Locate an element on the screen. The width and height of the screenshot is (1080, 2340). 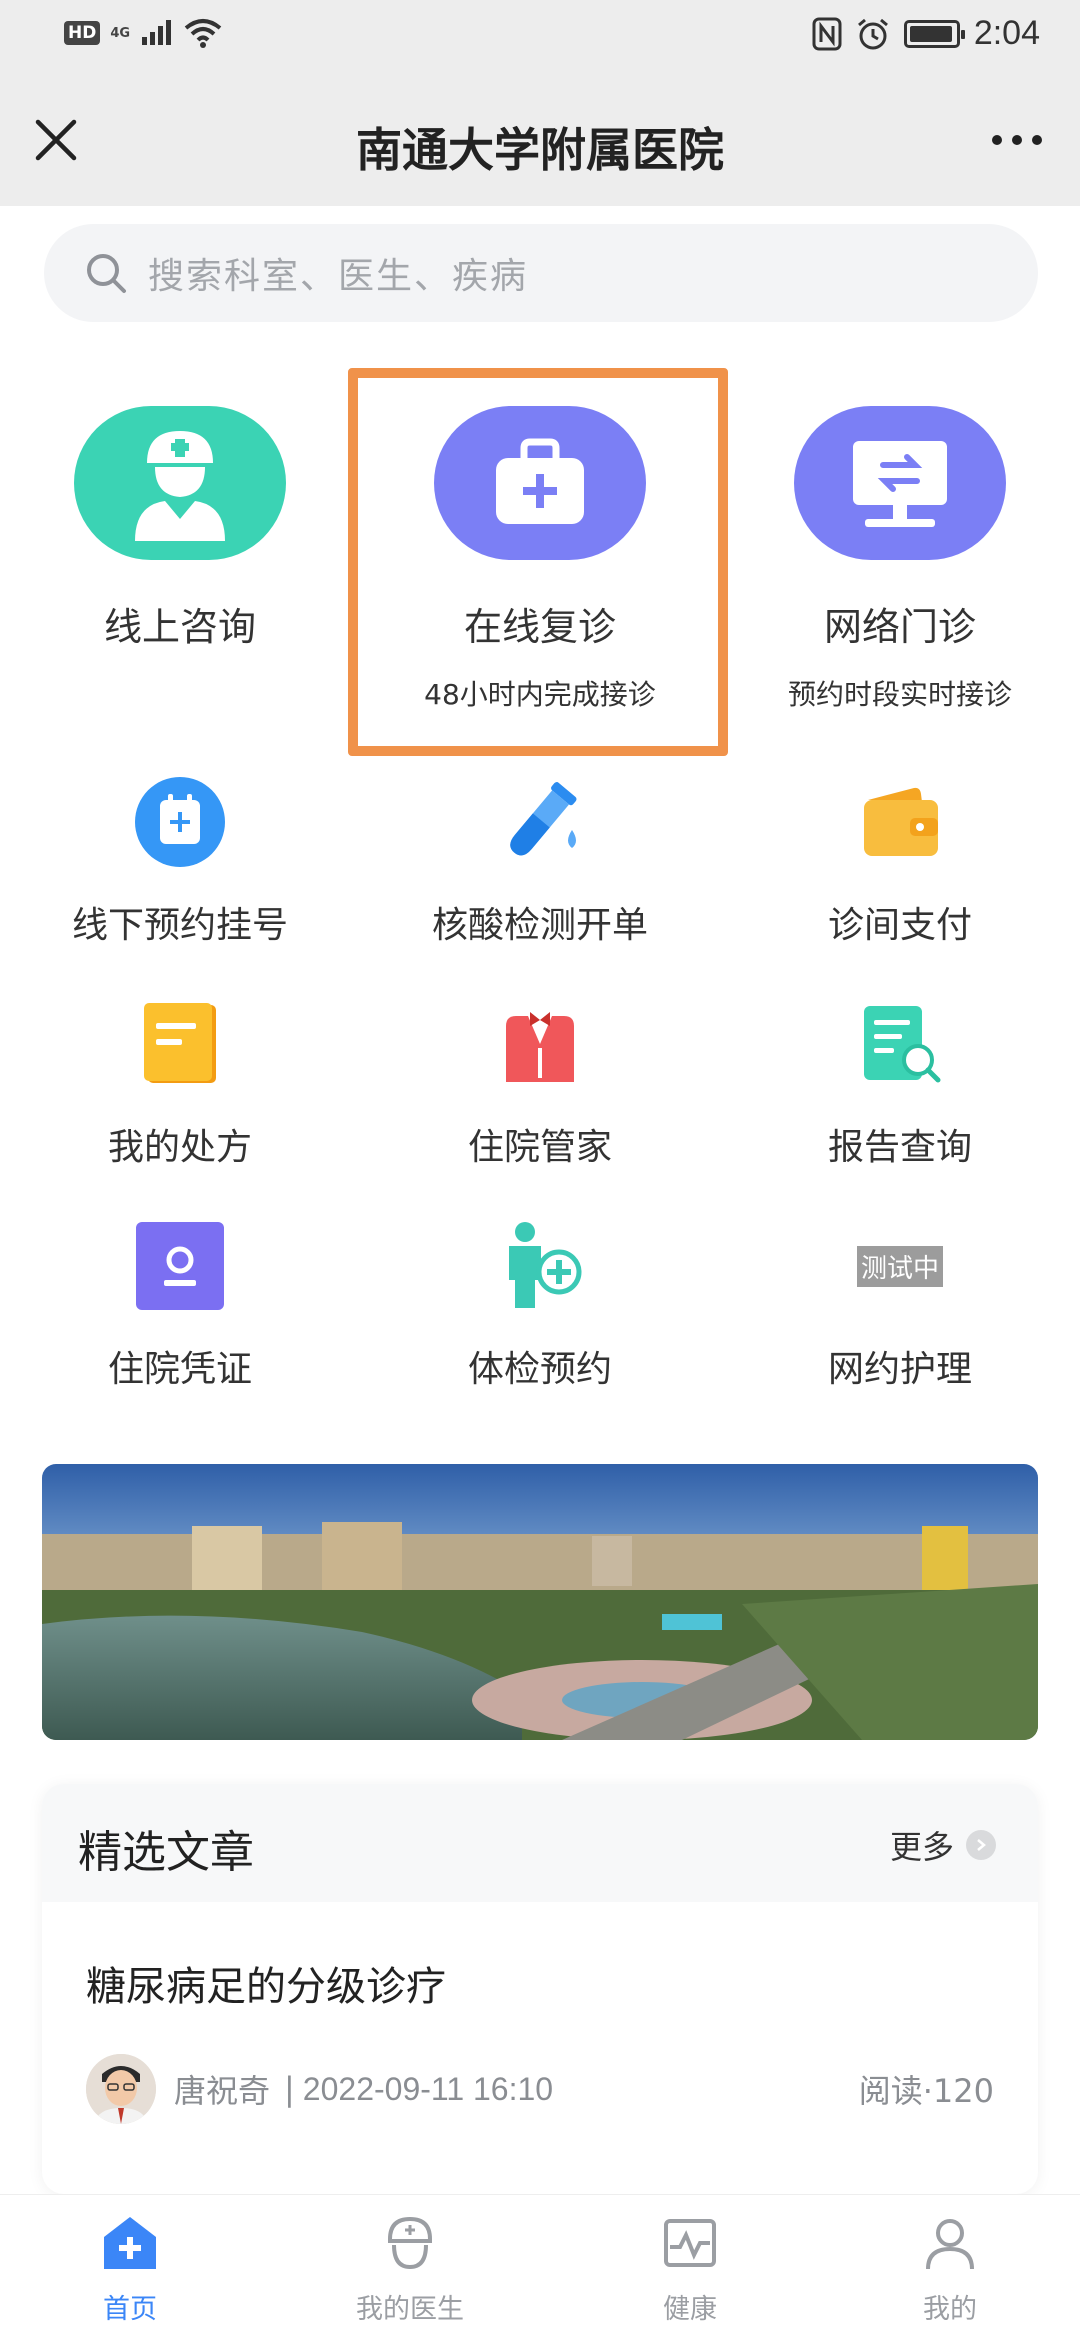
wifi-icon is located at coordinates (203, 33).